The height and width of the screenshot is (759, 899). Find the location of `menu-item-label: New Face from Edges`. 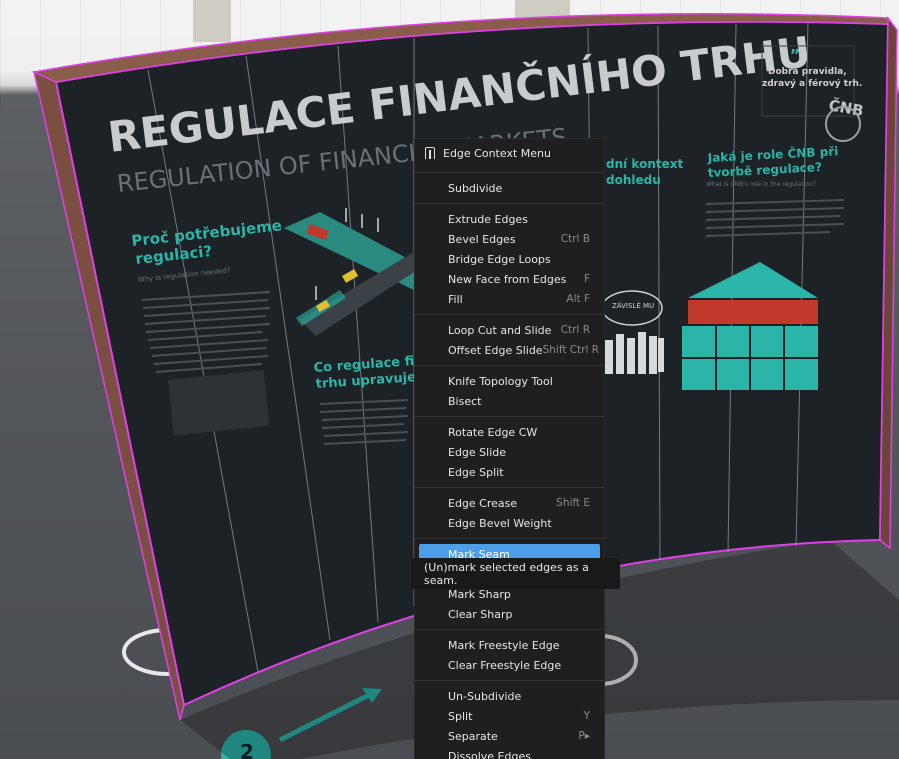

menu-item-label: New Face from Edges is located at coordinates (507, 279).